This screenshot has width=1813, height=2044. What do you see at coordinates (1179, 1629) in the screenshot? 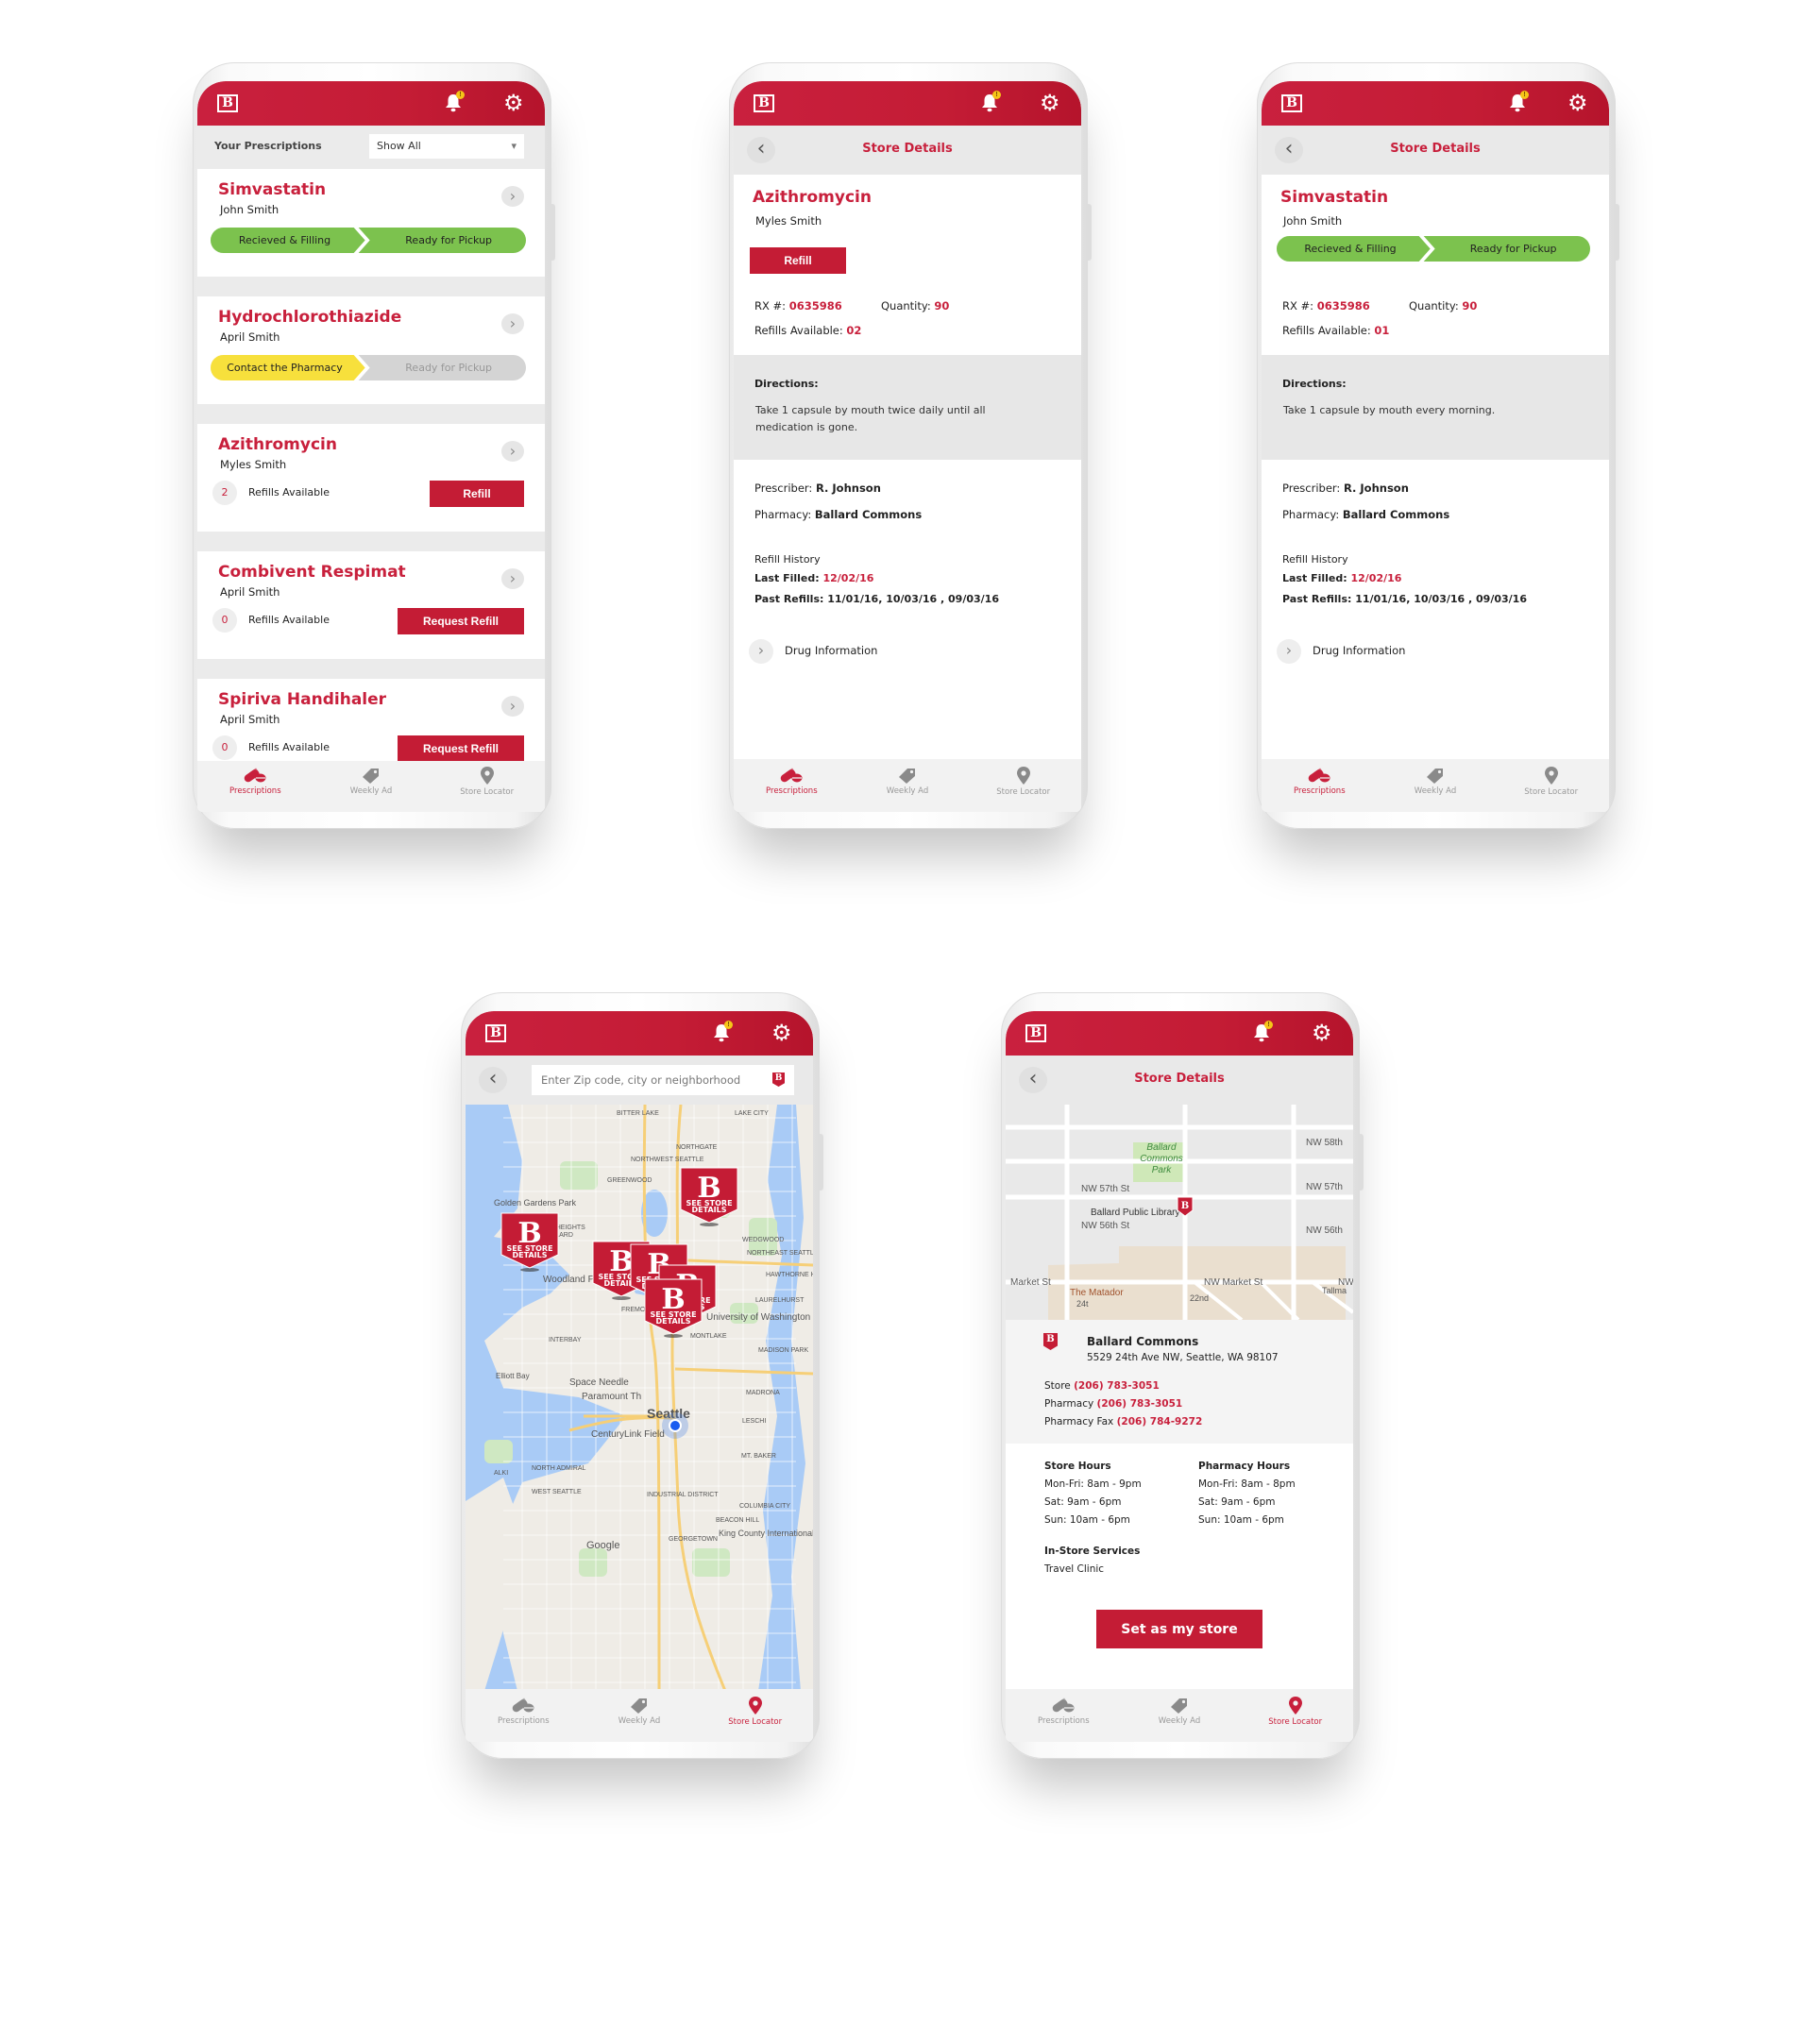
I see `set-as-my-store-button: Set as my store` at bounding box center [1179, 1629].